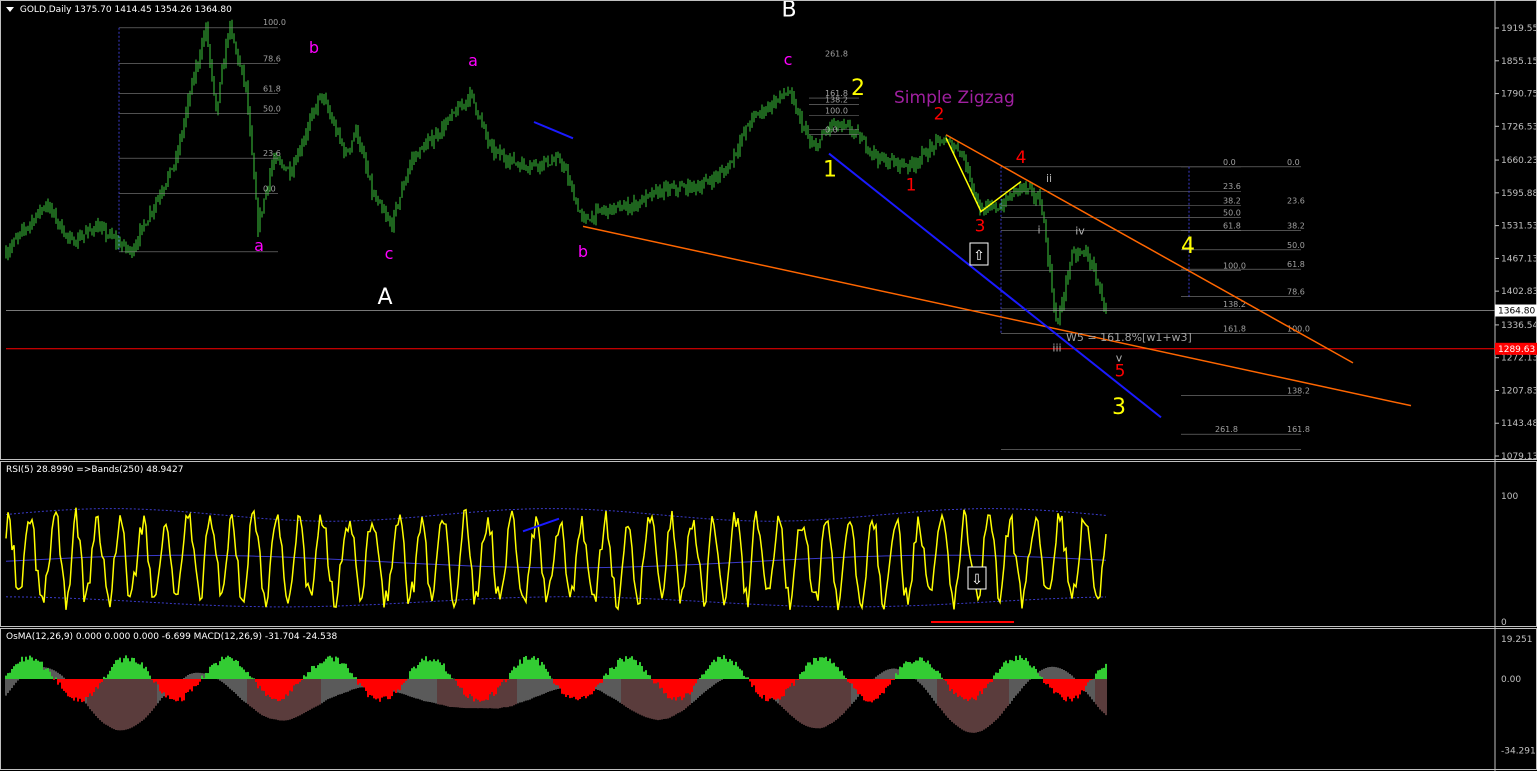  I want to click on line-price-label: 1289.63, so click(1516, 350).